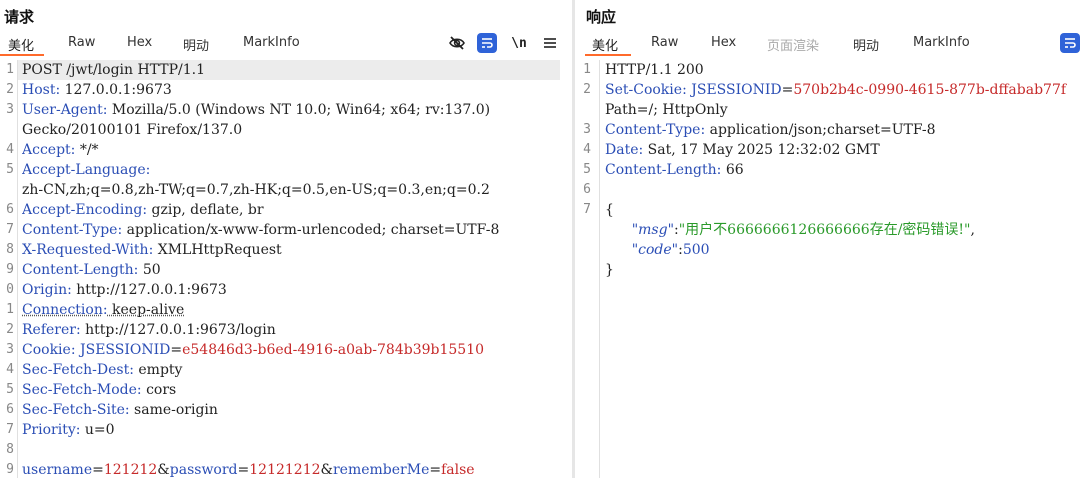 Image resolution: width=1080 pixels, height=478 pixels. What do you see at coordinates (158, 370) in the screenshot?
I see `header-value: empty` at bounding box center [158, 370].